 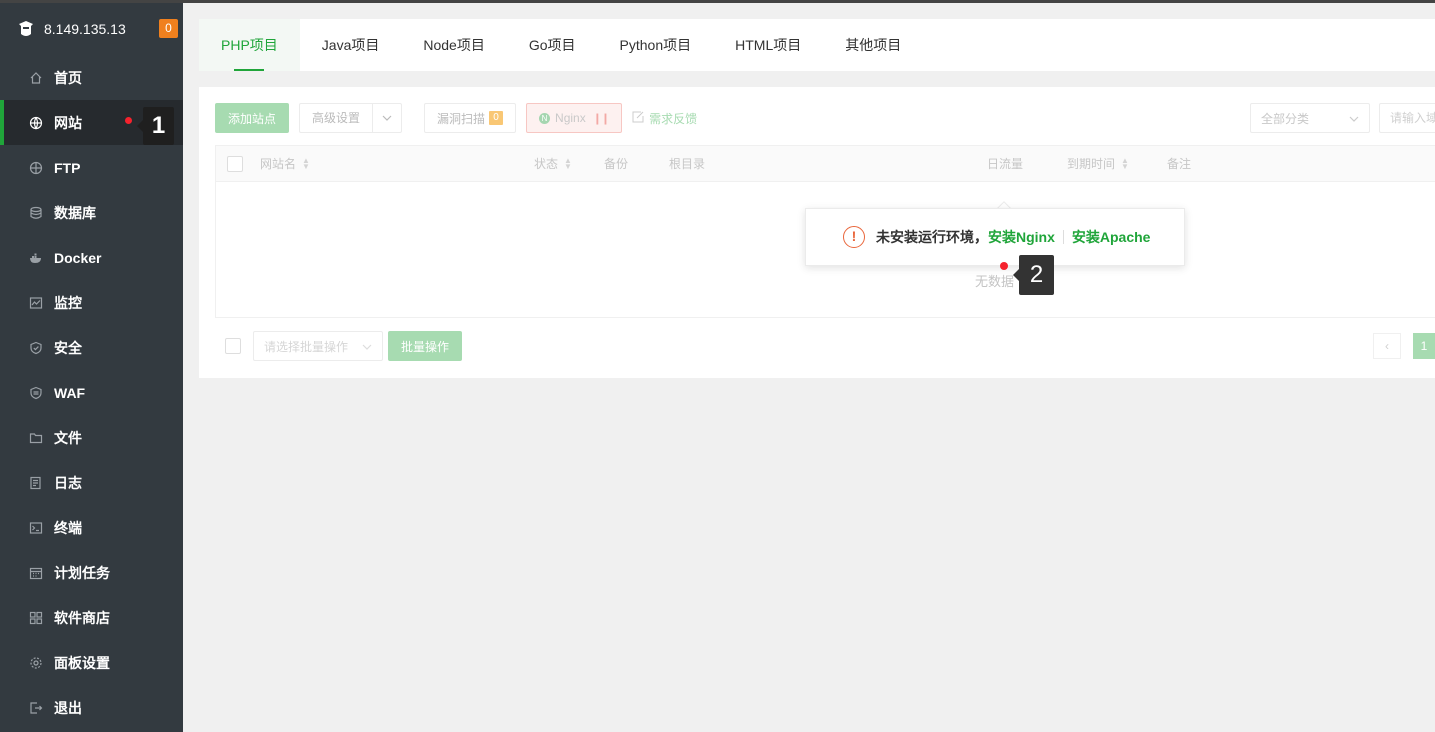 What do you see at coordinates (453, 45) in the screenshot?
I see `tab-node: Node项目` at bounding box center [453, 45].